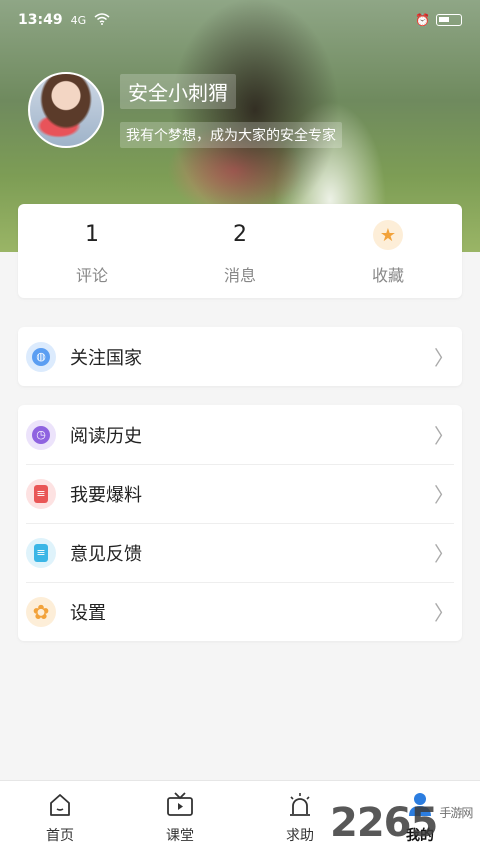 This screenshot has height=853, width=480. What do you see at coordinates (88, 613) in the screenshot?
I see `menu-item-label: 设置` at bounding box center [88, 613].